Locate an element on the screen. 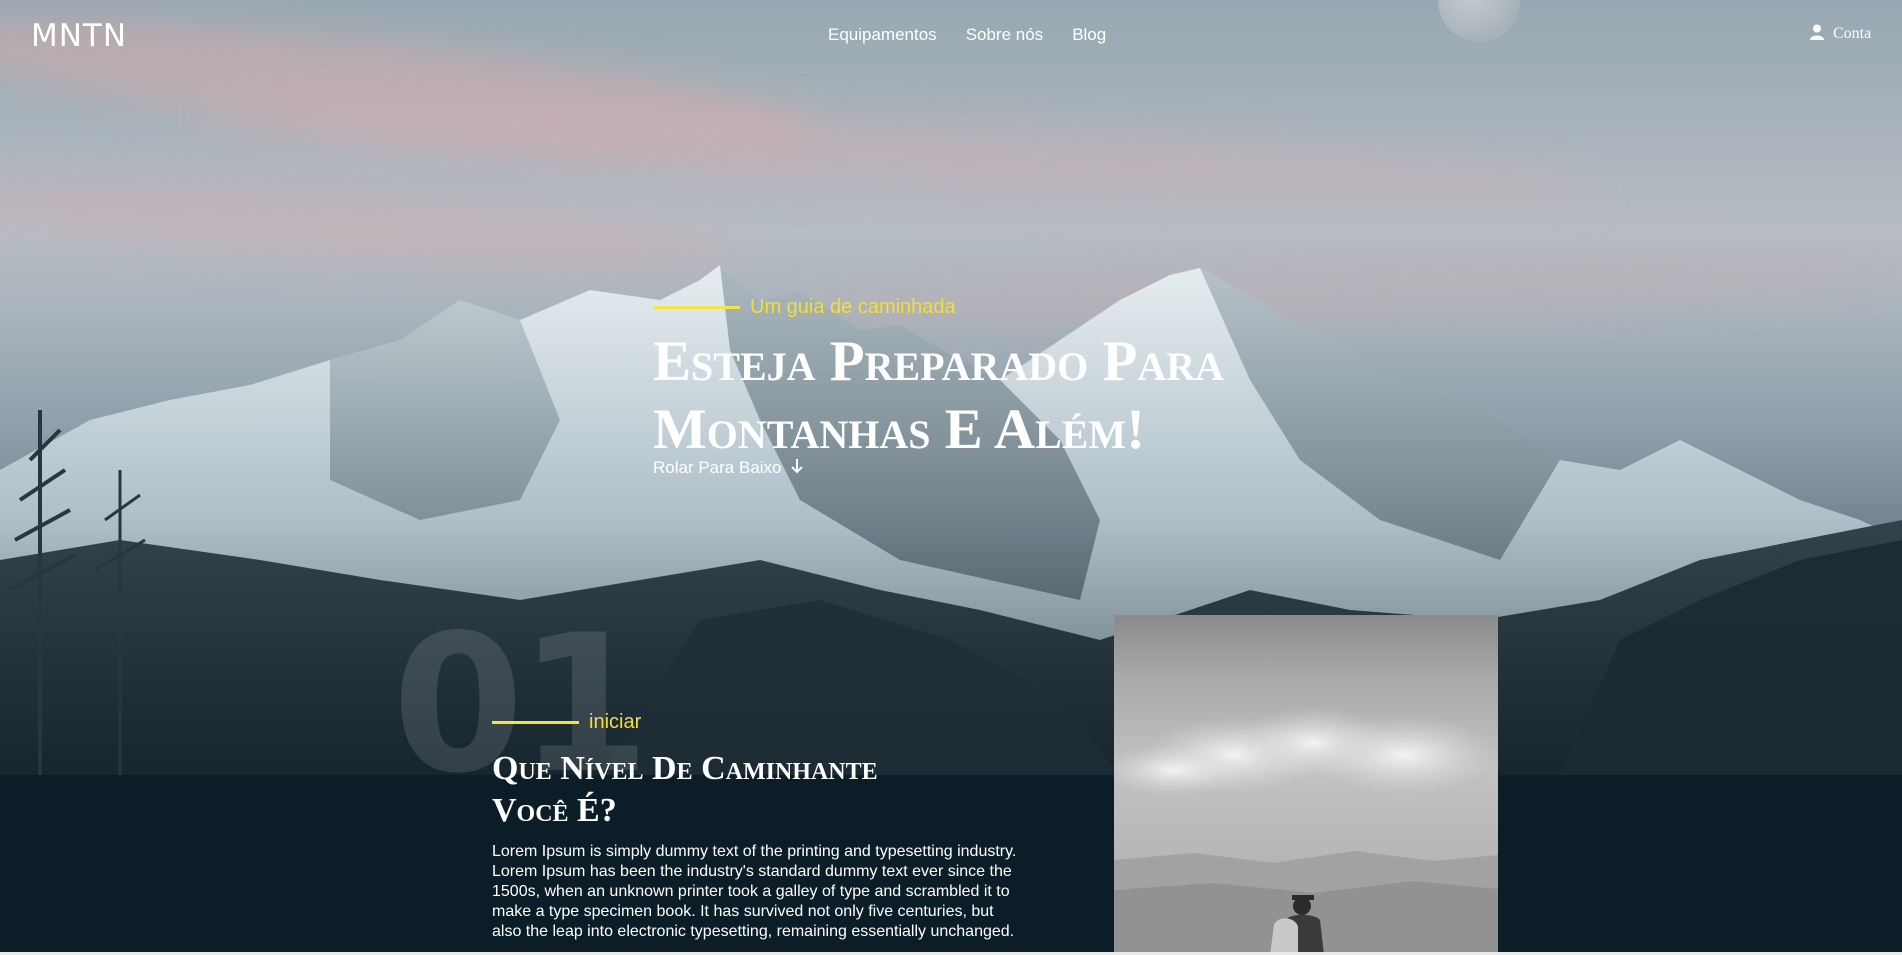 This screenshot has height=955, width=1902. scroll-down-label: Rolar Para Baixo is located at coordinates (717, 467).